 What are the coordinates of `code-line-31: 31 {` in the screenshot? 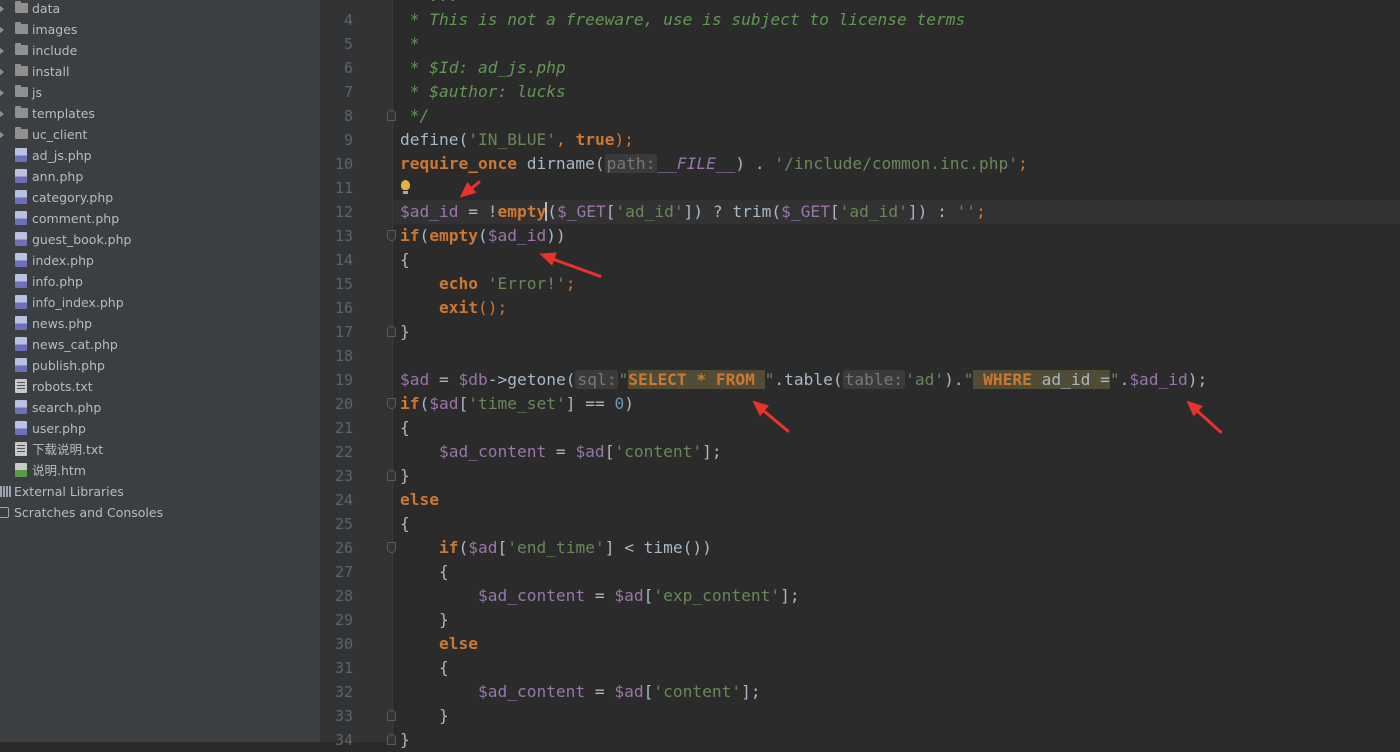 It's located at (867, 668).